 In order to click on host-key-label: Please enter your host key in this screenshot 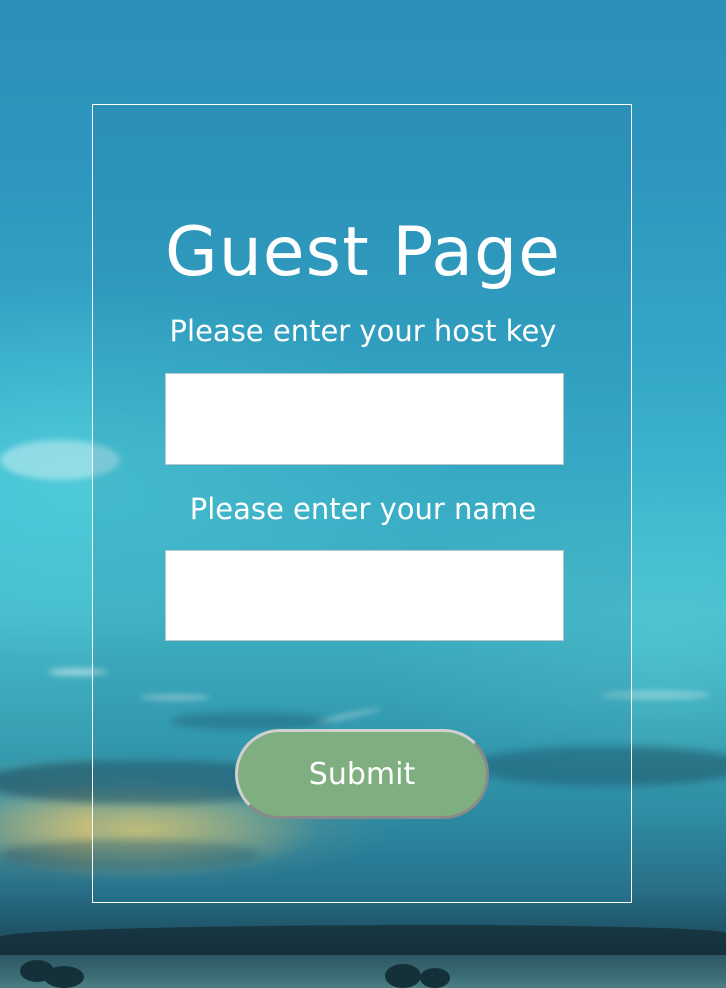, I will do `click(363, 331)`.